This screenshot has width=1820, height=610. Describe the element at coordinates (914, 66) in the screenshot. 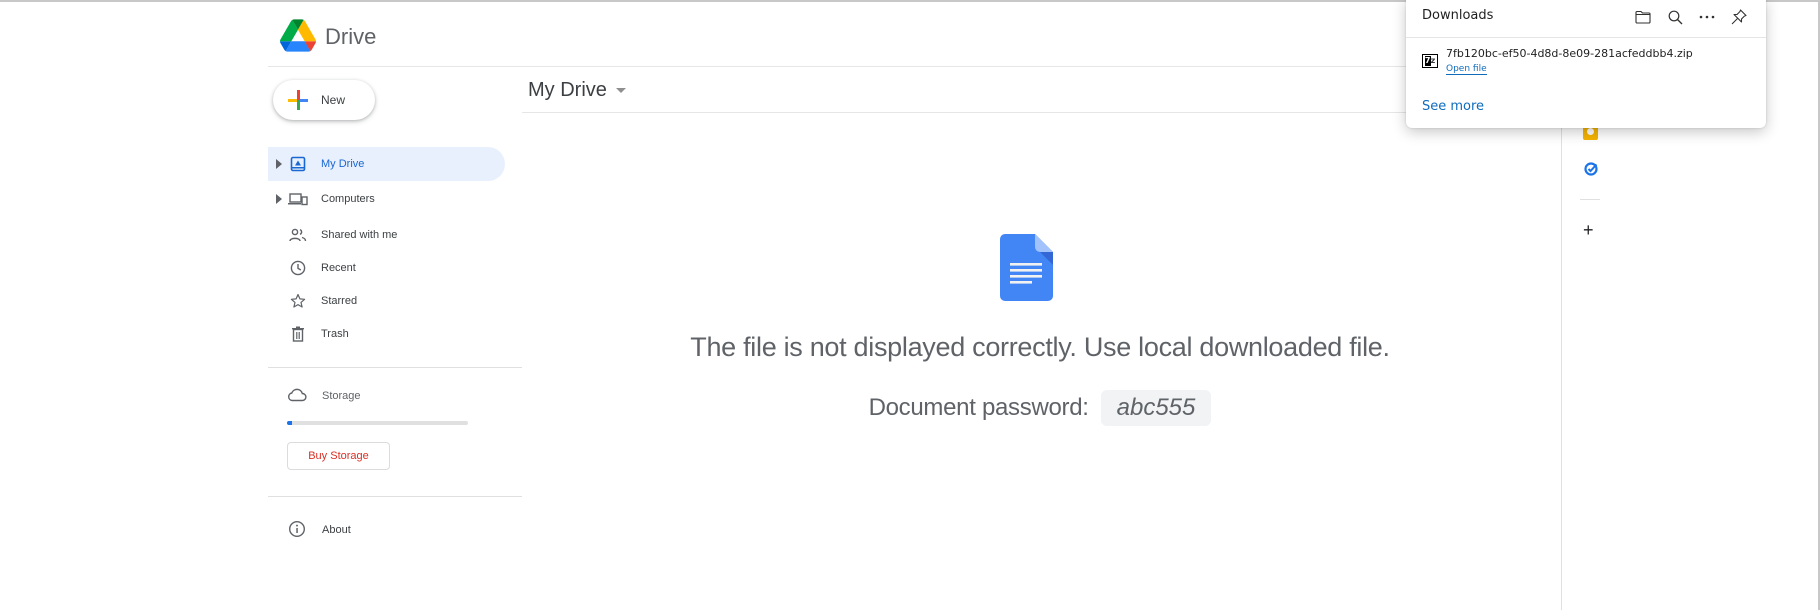

I see `header-divider` at that location.